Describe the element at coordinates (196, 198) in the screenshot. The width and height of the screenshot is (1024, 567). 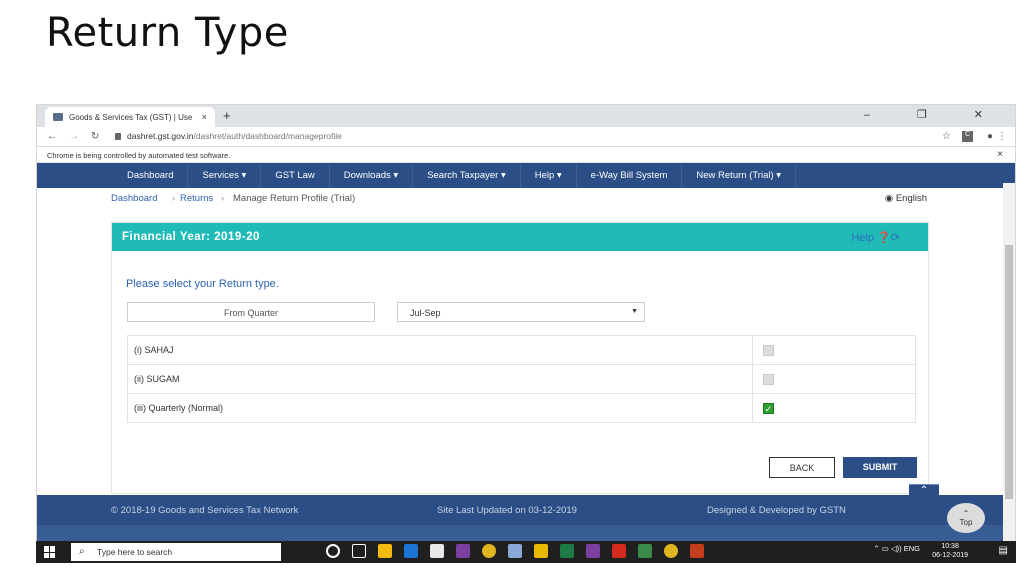
I see `breadcrumb-returns: Returns` at that location.